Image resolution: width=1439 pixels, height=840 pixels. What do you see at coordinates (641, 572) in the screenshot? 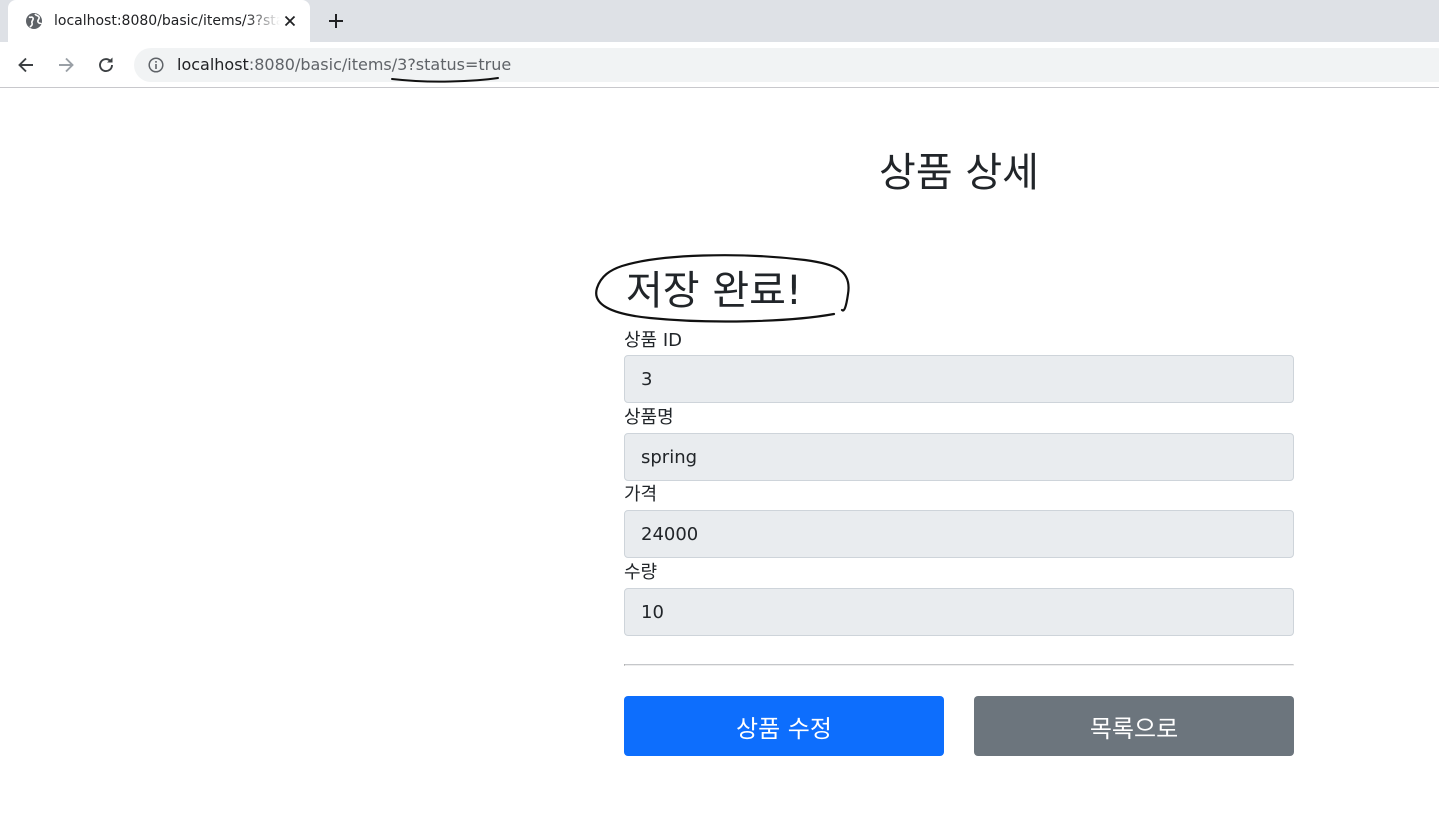
I see `quantity-label: 수량` at bounding box center [641, 572].